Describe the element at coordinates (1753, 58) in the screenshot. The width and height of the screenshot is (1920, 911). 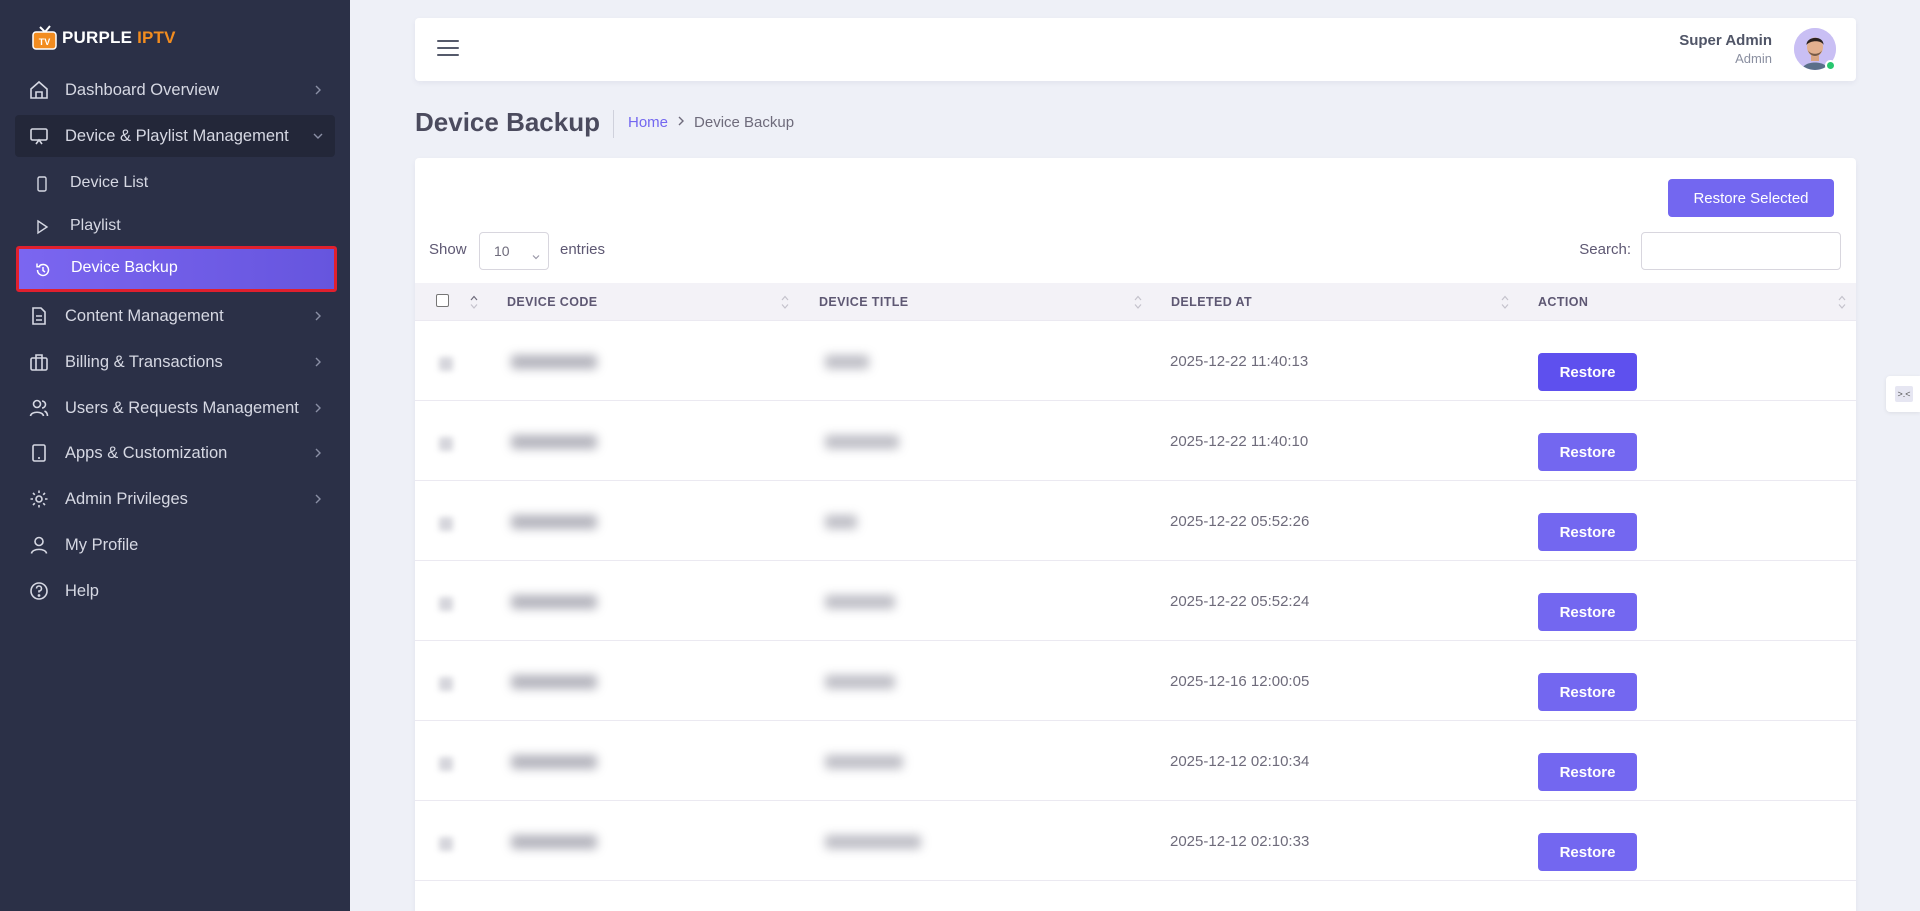
I see `user-role: Admin` at that location.